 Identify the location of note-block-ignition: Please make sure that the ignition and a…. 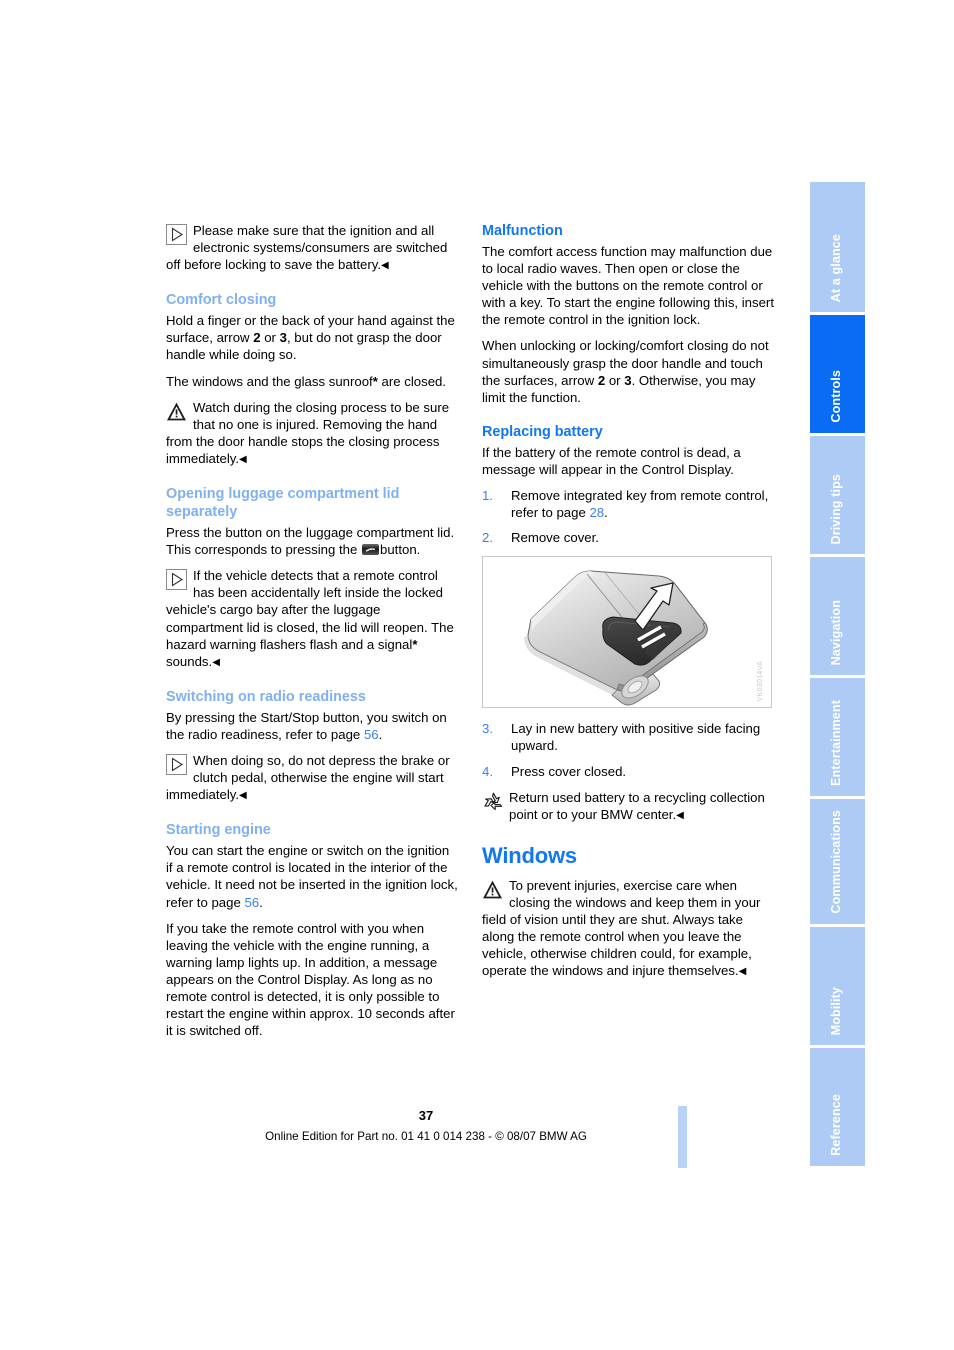
(312, 248).